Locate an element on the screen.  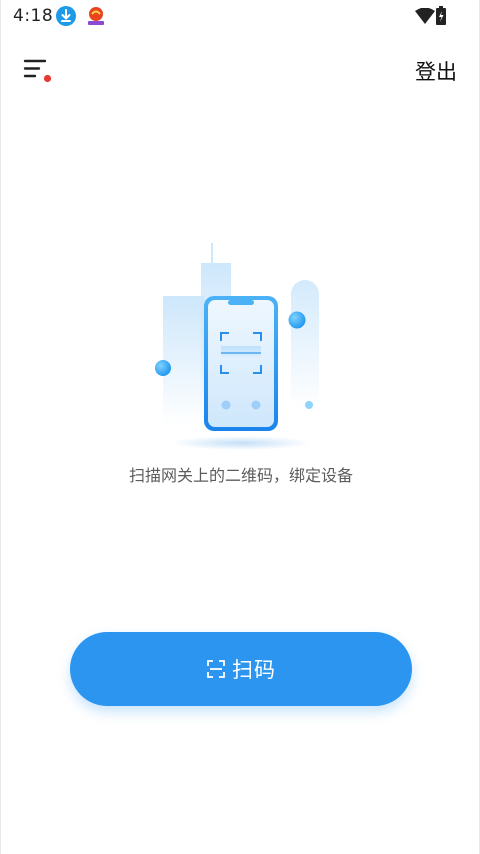
battery-charging-icon is located at coordinates (441, 15).